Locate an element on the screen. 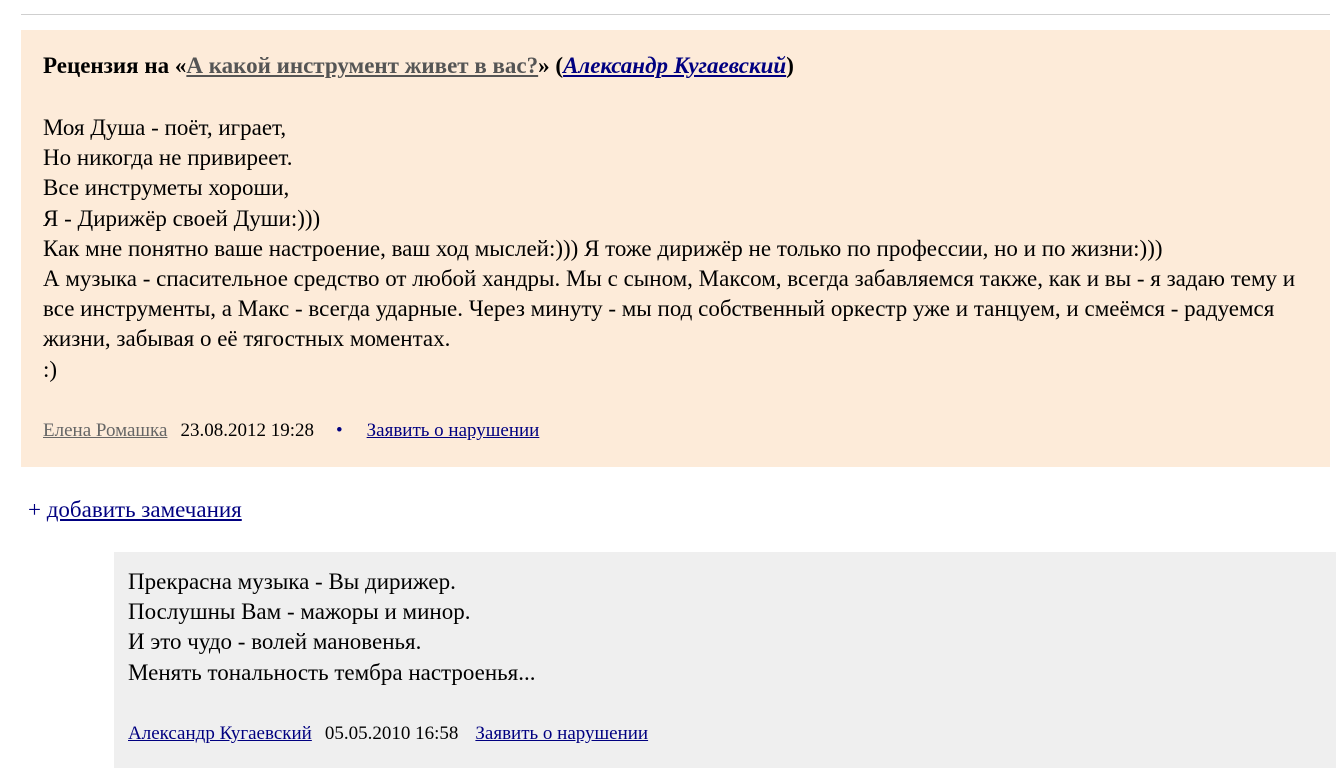 The width and height of the screenshot is (1342, 768). report-violation-link: Заявить о нарушении is located at coordinates (453, 430).